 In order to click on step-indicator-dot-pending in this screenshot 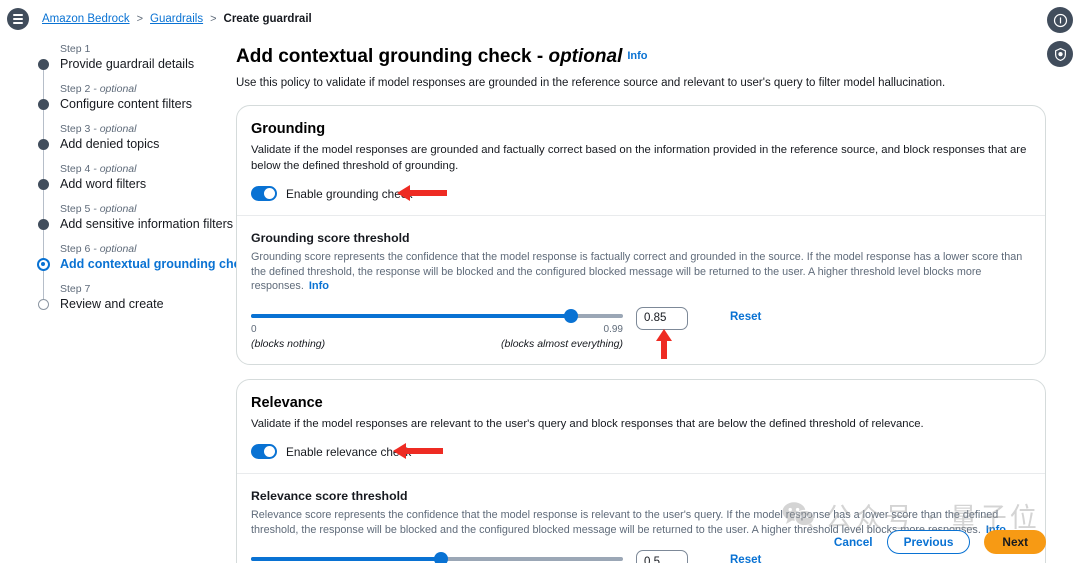, I will do `click(43, 304)`.